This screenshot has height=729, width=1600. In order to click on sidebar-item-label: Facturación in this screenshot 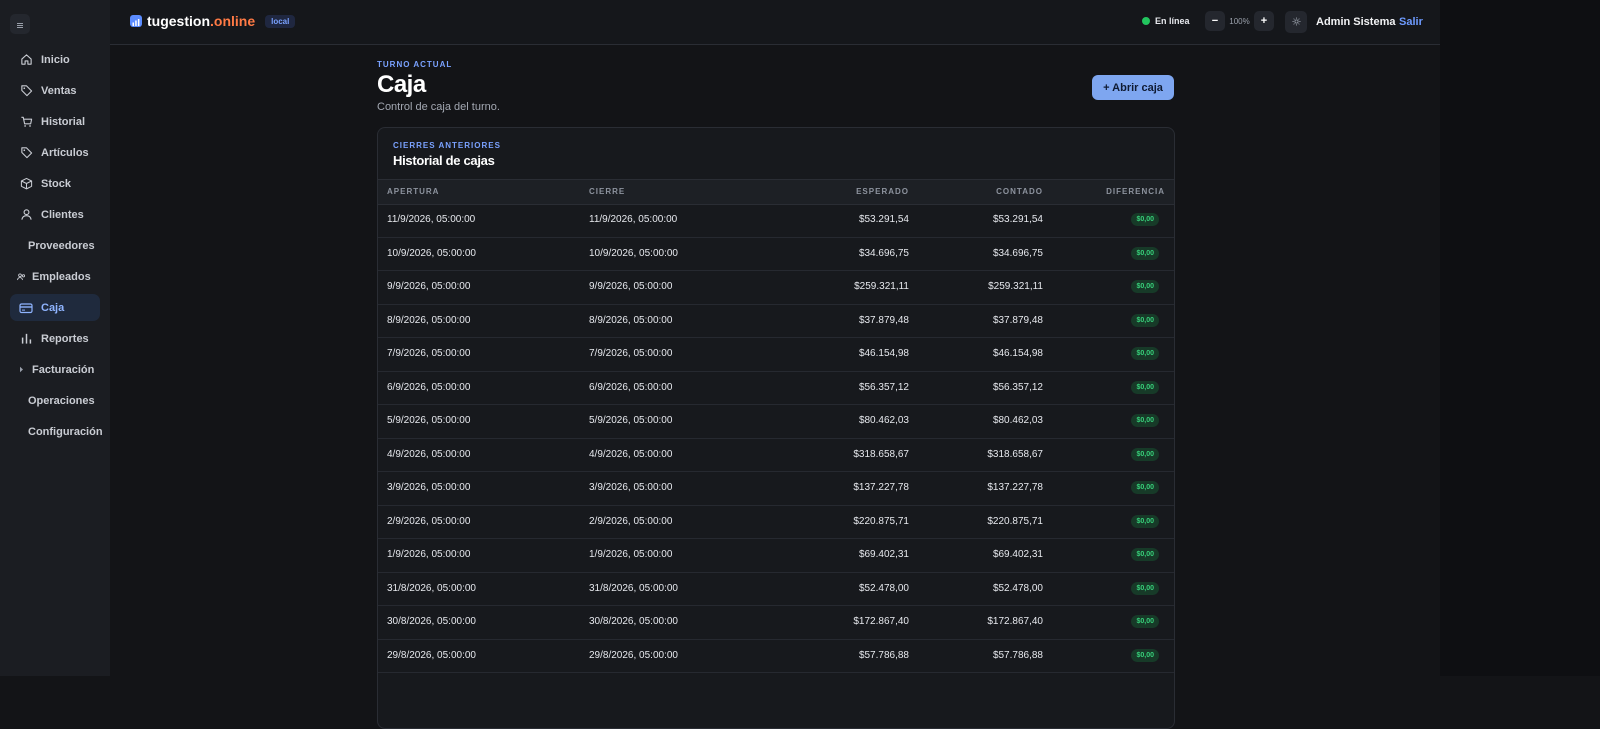, I will do `click(63, 369)`.